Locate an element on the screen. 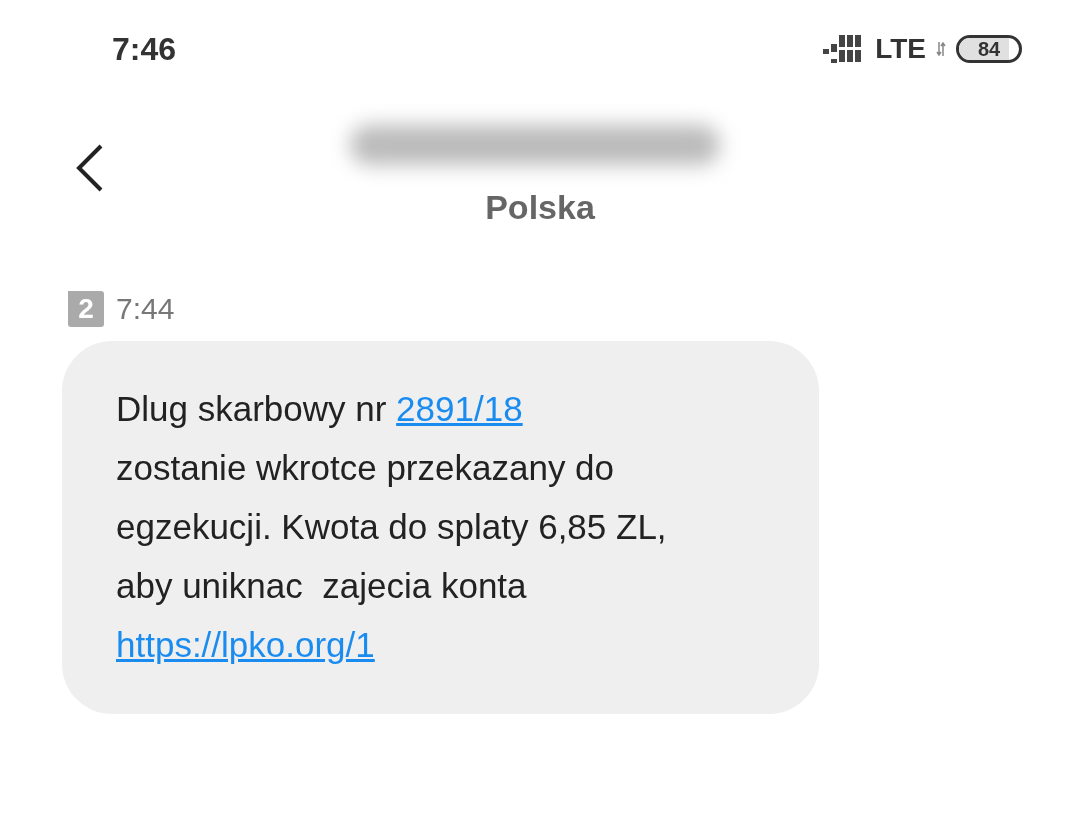  message-time: 7:44 is located at coordinates (145, 309).